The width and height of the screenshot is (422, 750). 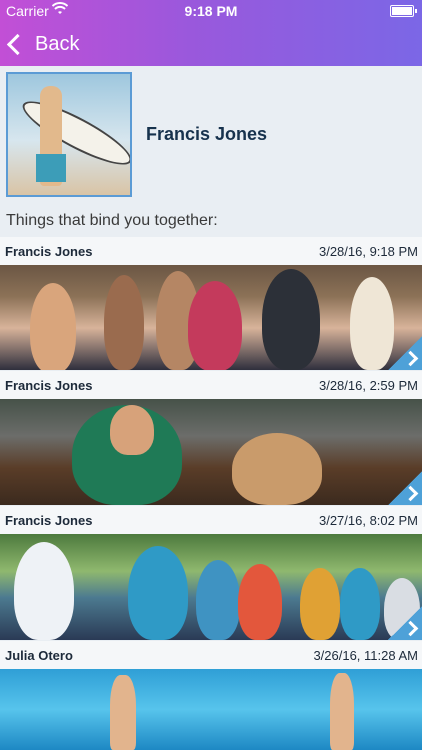 I want to click on back-button: Back, so click(x=43, y=44).